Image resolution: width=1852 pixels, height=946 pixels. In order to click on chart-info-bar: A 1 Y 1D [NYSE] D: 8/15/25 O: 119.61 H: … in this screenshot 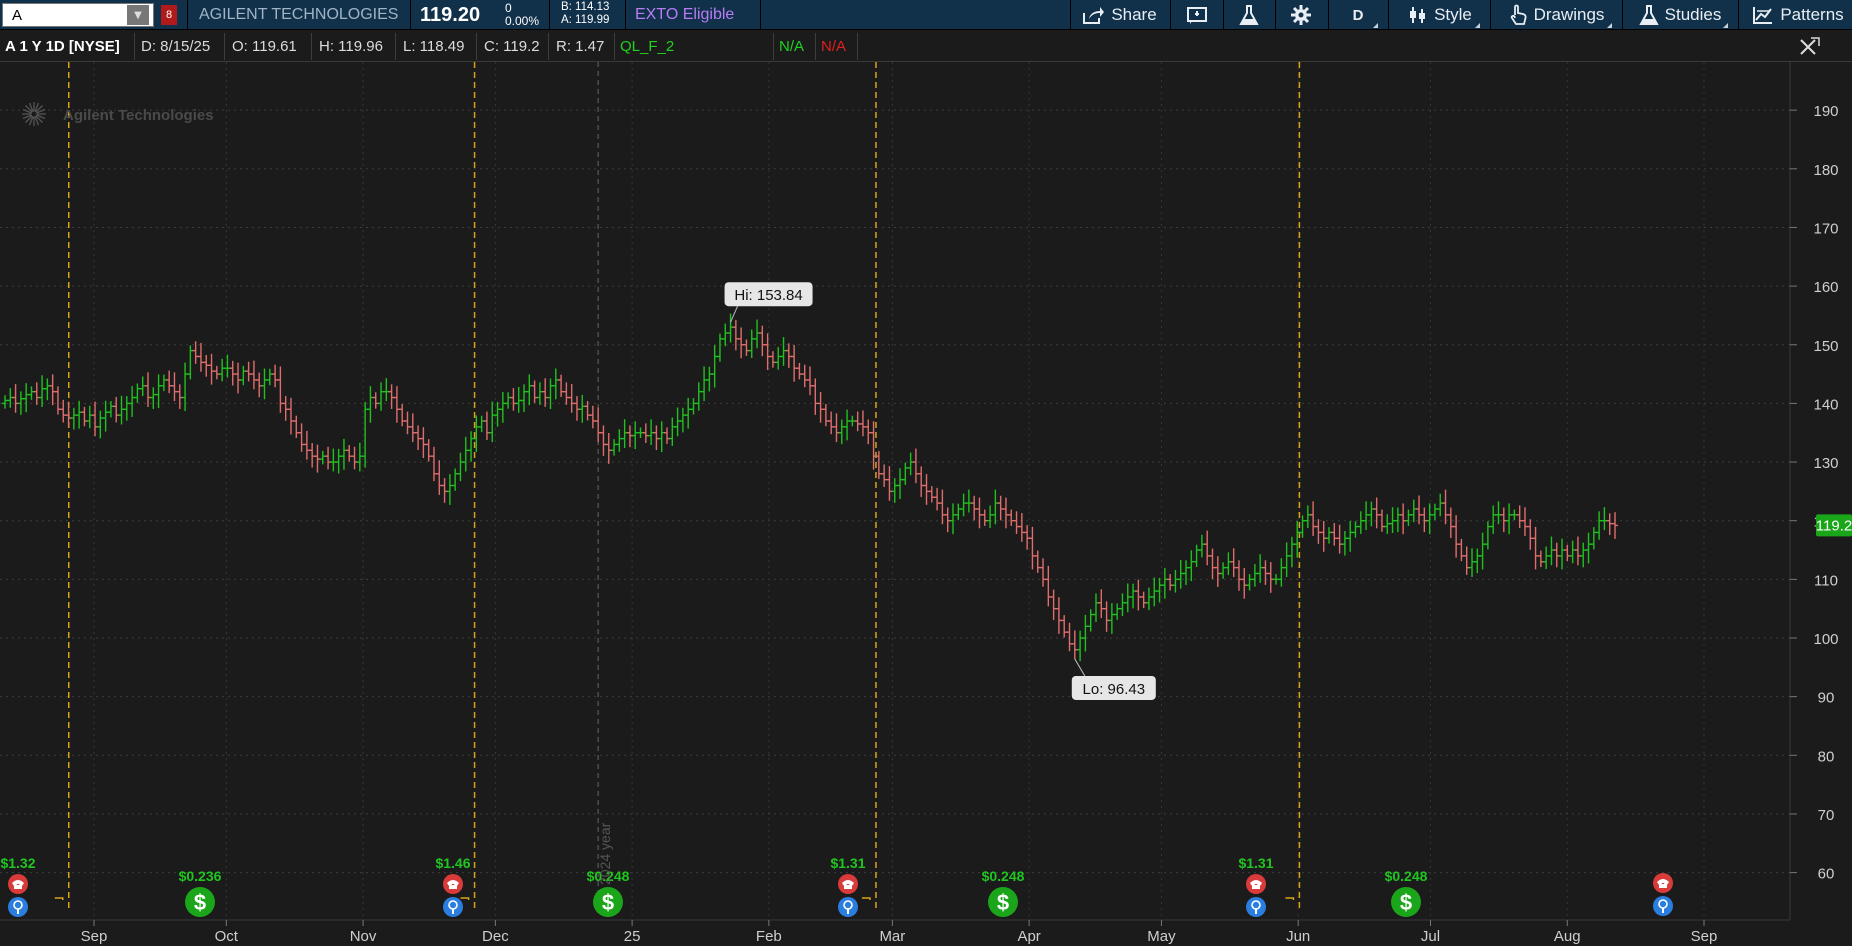, I will do `click(926, 46)`.